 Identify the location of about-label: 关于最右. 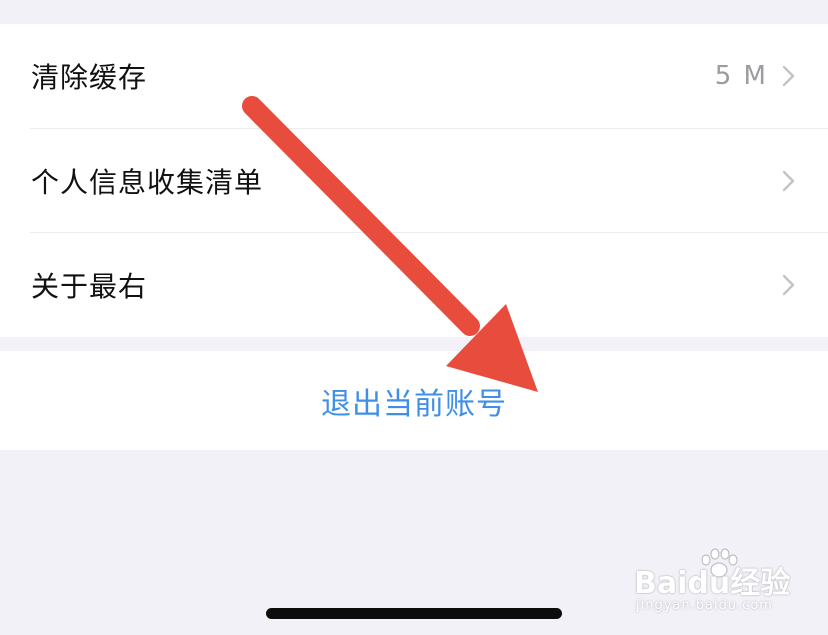
(89, 286).